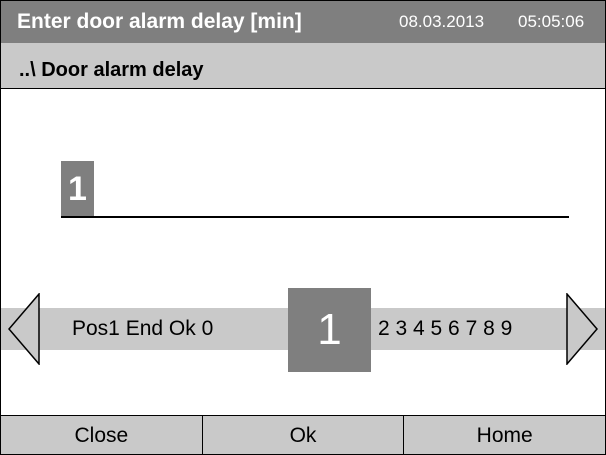 Image resolution: width=606 pixels, height=455 pixels. I want to click on date-display: 08.03.2013, so click(442, 21).